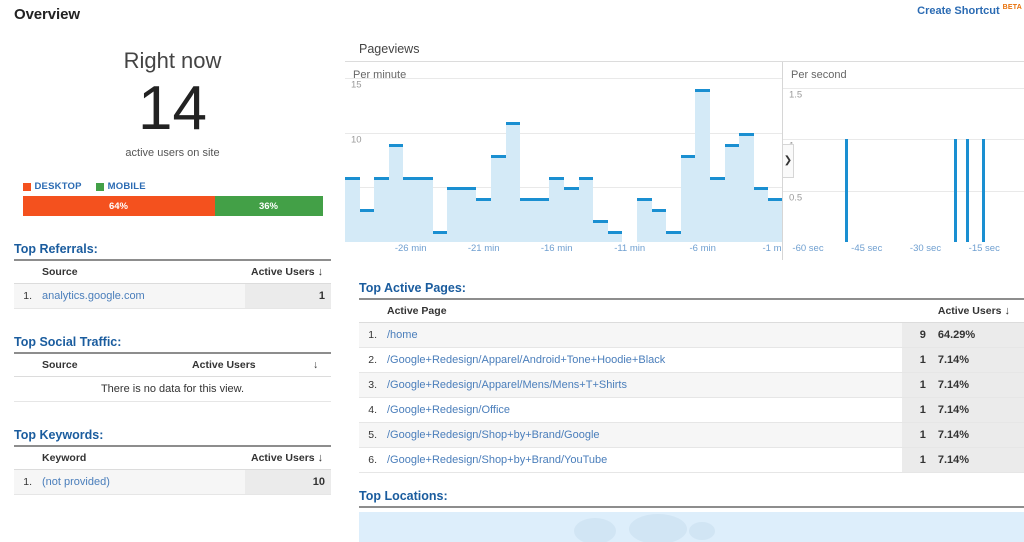 Image resolution: width=1024 pixels, height=542 pixels. I want to click on active-users-header: Active Users, so click(223, 366).